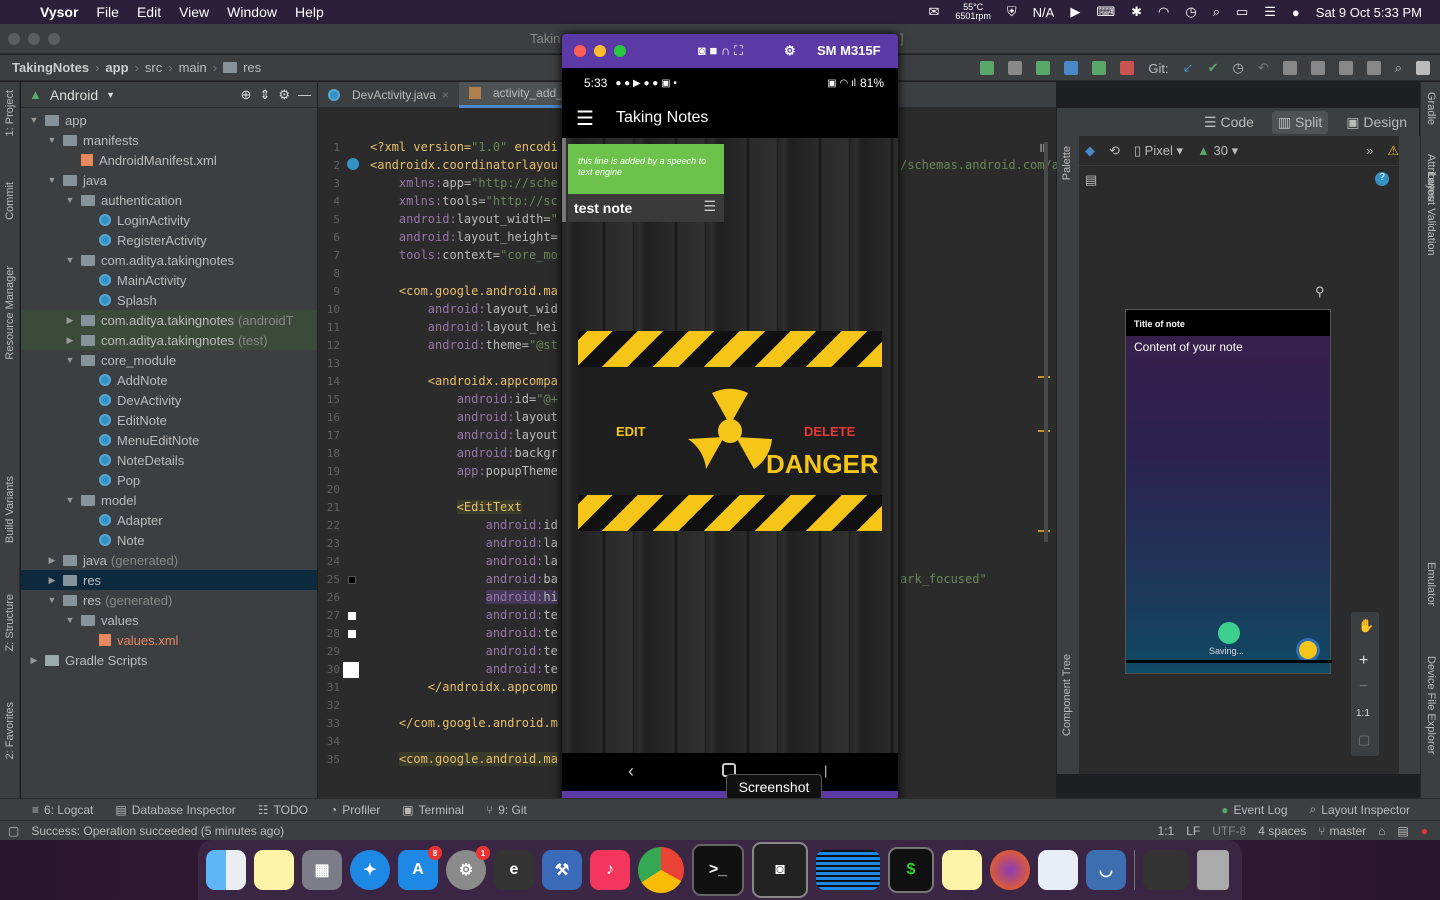 This screenshot has height=900, width=1440. What do you see at coordinates (440, 309) in the screenshot?
I see `code-line: 10 android:layout_wid` at bounding box center [440, 309].